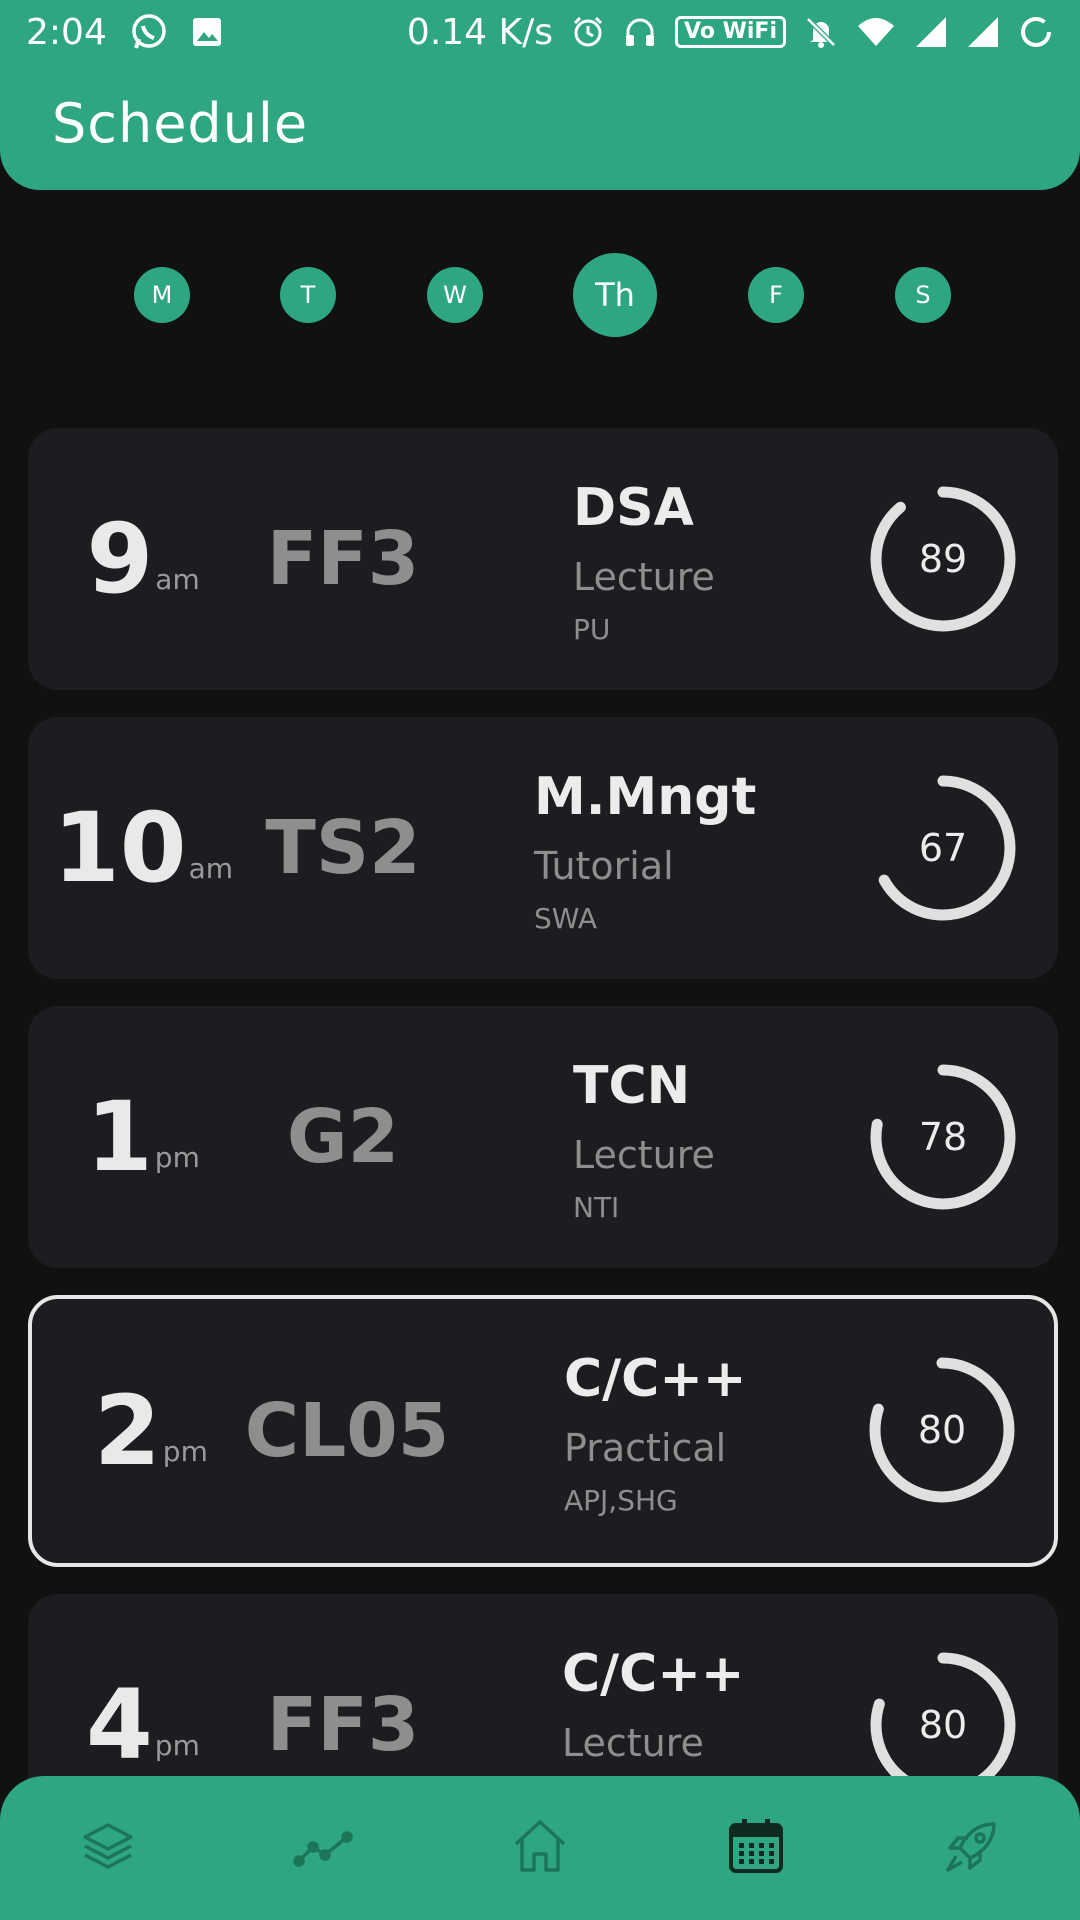 This screenshot has width=1080, height=1920. I want to click on status-time: 2:04, so click(66, 32).